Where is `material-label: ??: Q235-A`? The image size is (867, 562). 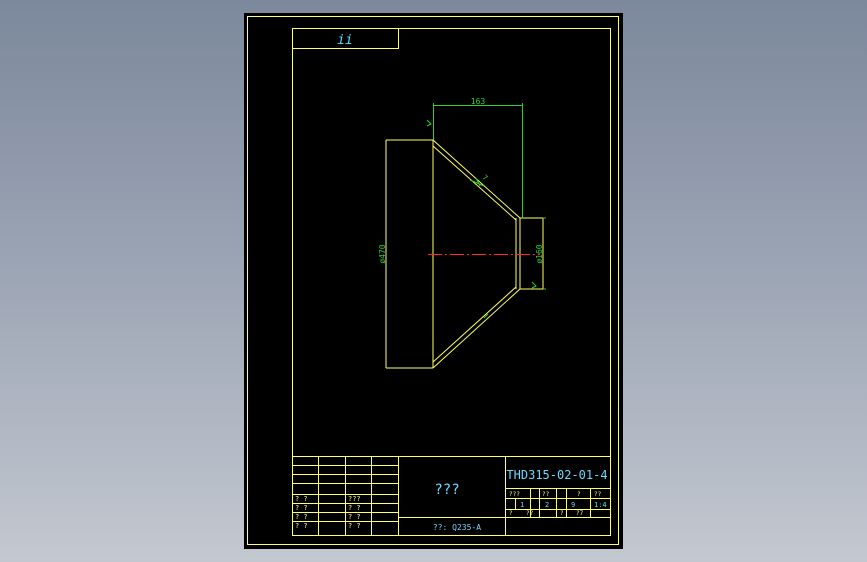 material-label: ??: Q235-A is located at coordinates (457, 527).